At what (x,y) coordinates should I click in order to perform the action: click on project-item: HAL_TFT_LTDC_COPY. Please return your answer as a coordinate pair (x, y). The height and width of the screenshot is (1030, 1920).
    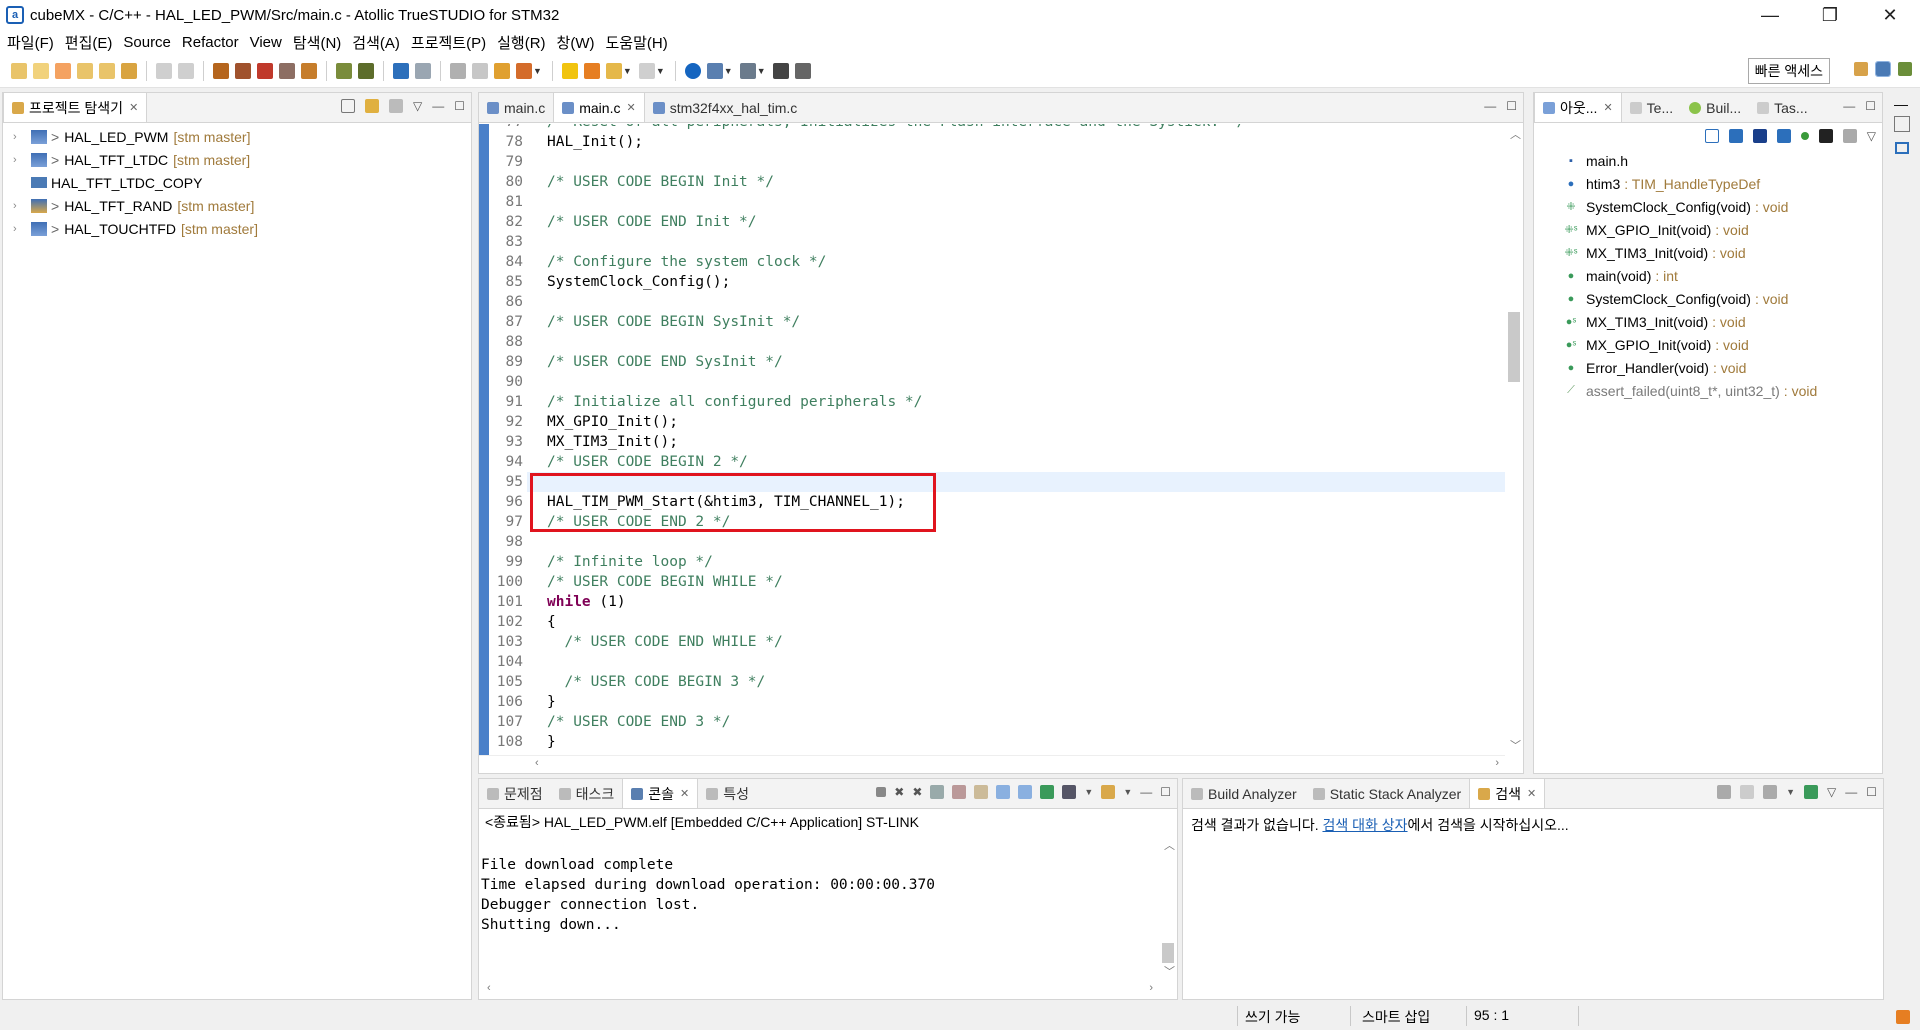
    Looking at the image, I should click on (237, 182).